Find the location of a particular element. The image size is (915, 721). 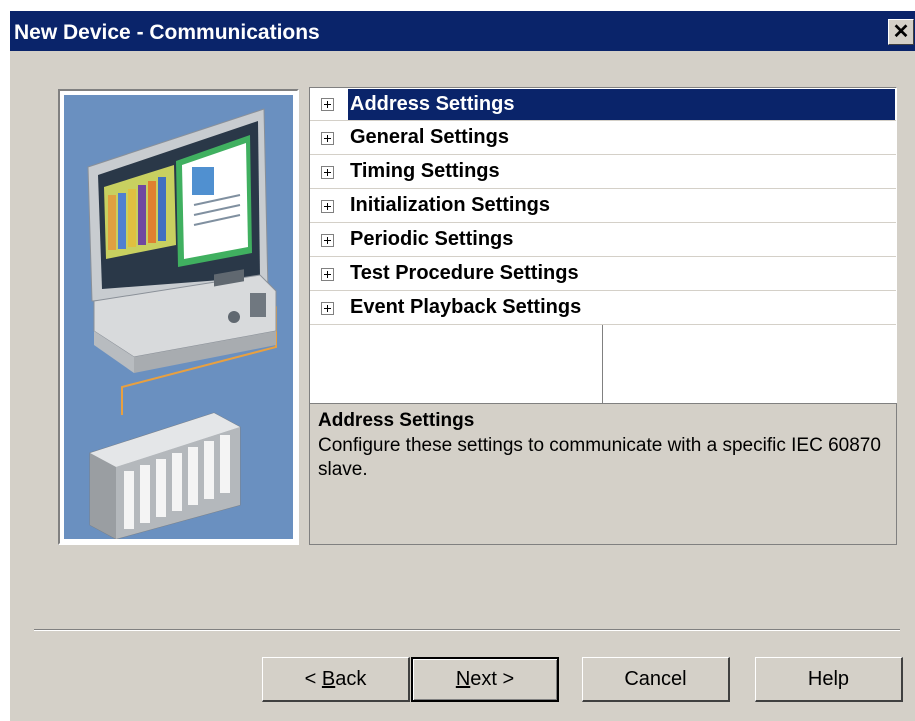

column-divider is located at coordinates (602, 364).